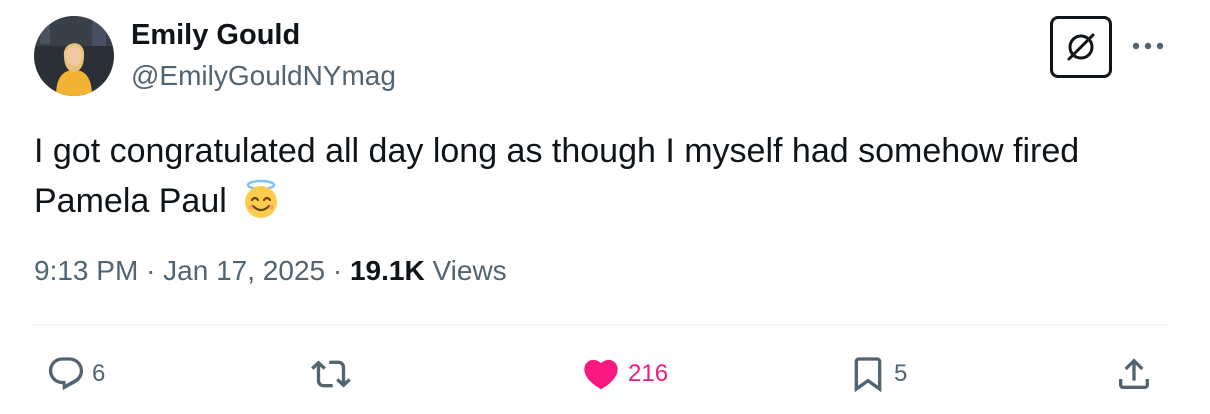  I want to click on grok-button, so click(1081, 47).